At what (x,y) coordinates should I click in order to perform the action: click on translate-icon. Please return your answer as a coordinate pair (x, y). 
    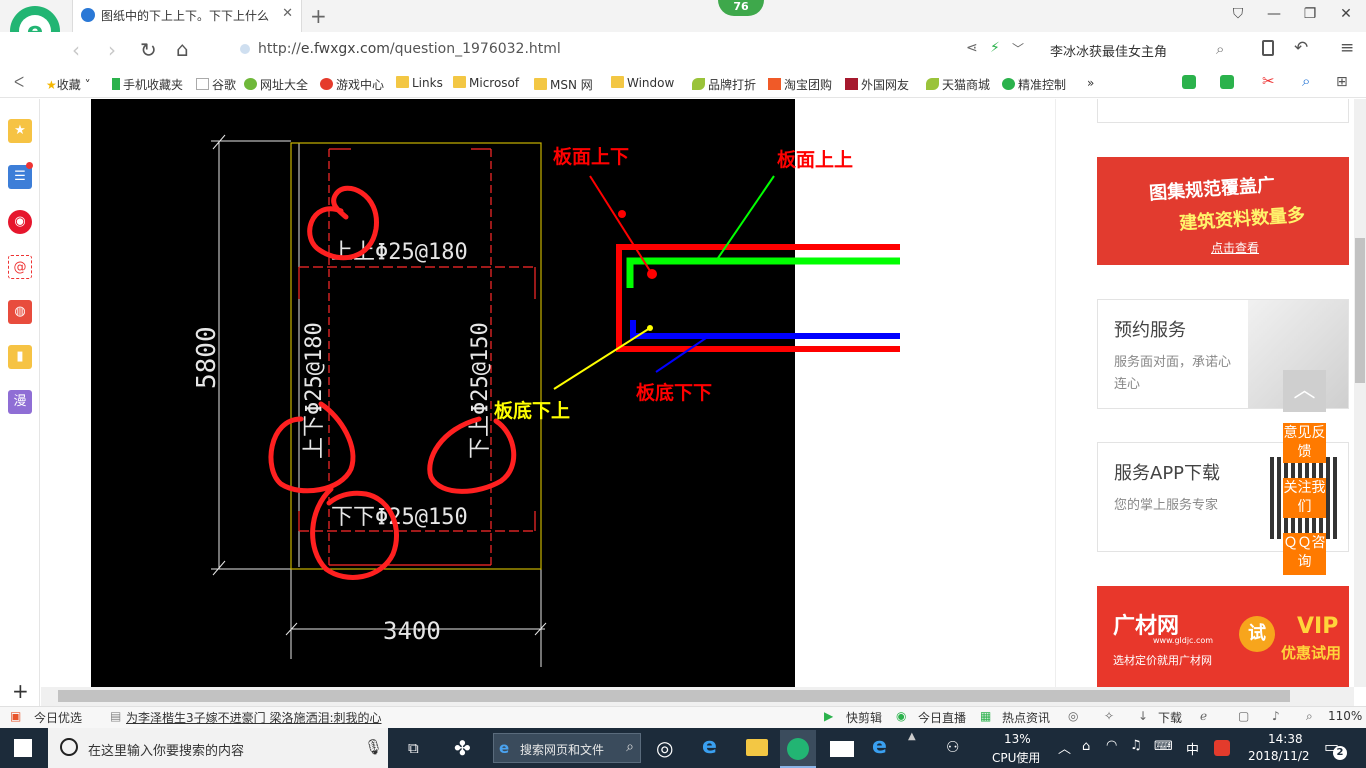
    Looking at the image, I should click on (1227, 82).